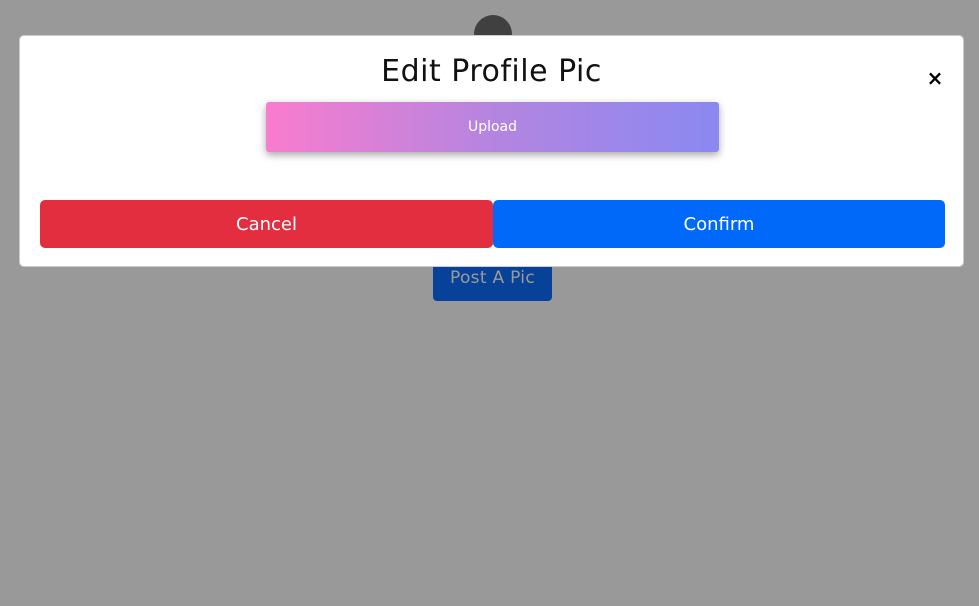  Describe the element at coordinates (492, 127) in the screenshot. I see `upload-button: Upload` at that location.